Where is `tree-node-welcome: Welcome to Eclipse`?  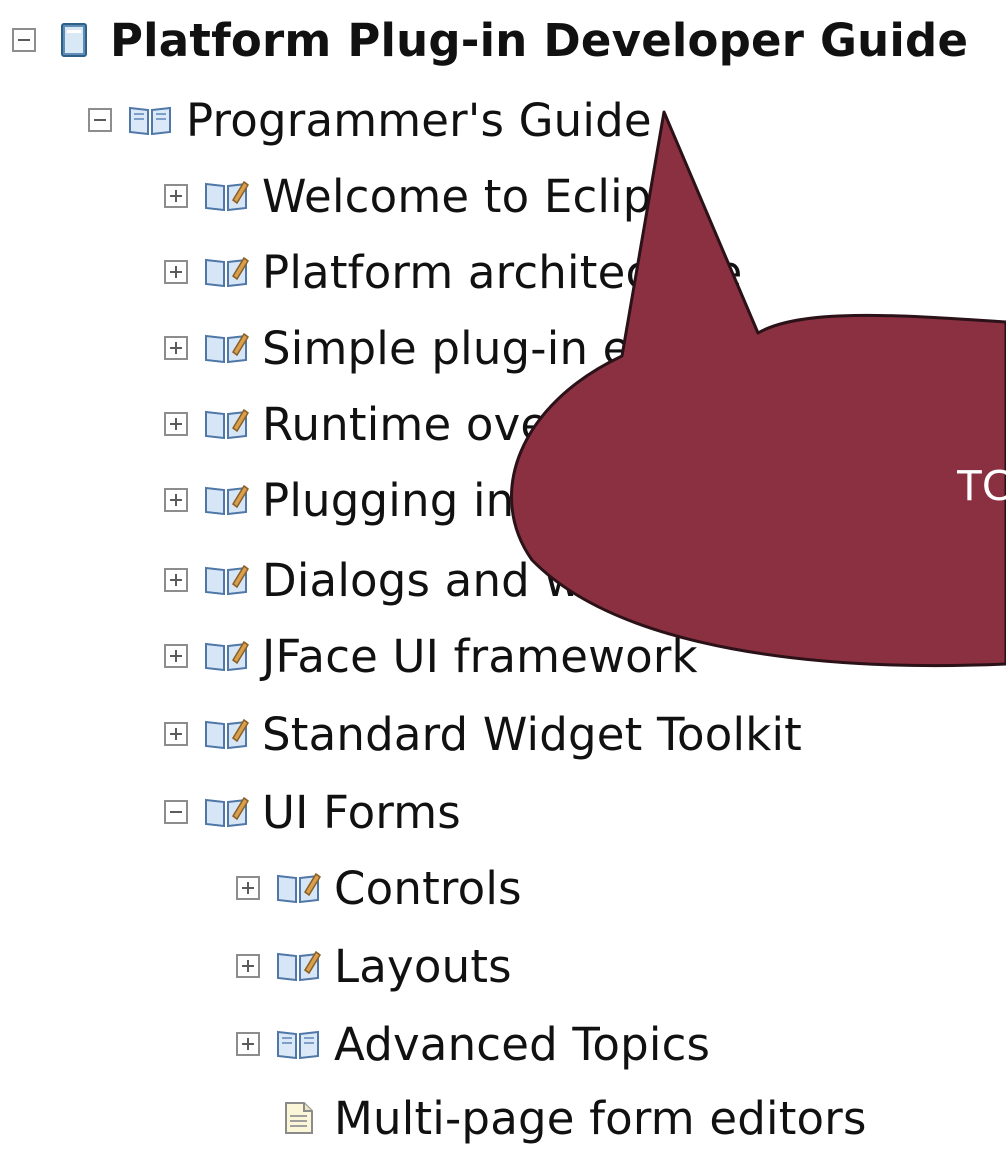
tree-node-welcome: Welcome to Eclipse is located at coordinates (433, 196).